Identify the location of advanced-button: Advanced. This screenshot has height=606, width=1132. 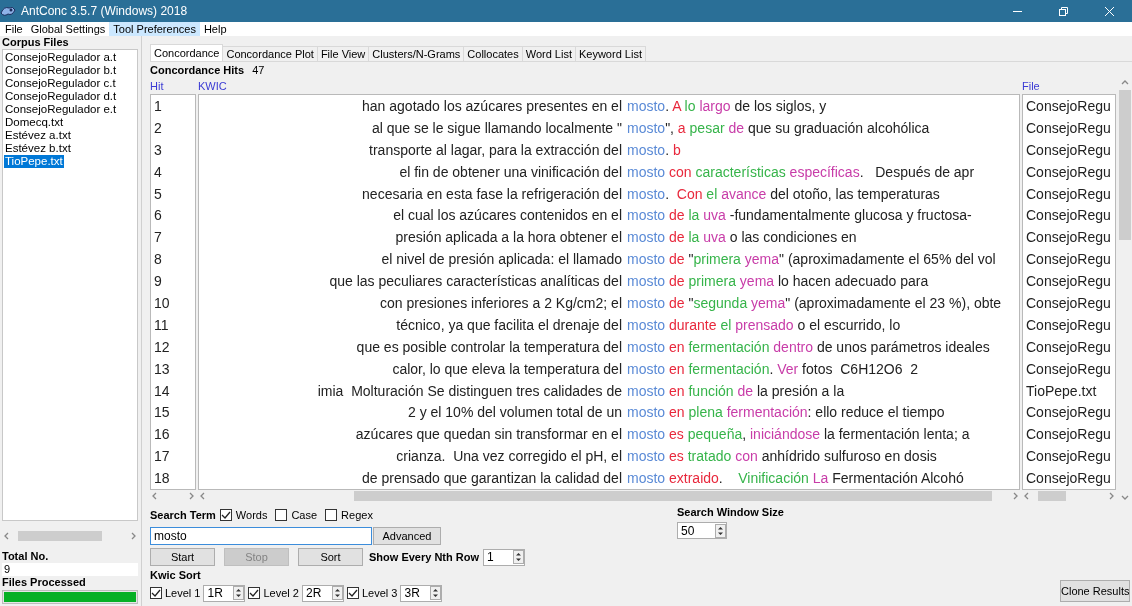
(407, 536).